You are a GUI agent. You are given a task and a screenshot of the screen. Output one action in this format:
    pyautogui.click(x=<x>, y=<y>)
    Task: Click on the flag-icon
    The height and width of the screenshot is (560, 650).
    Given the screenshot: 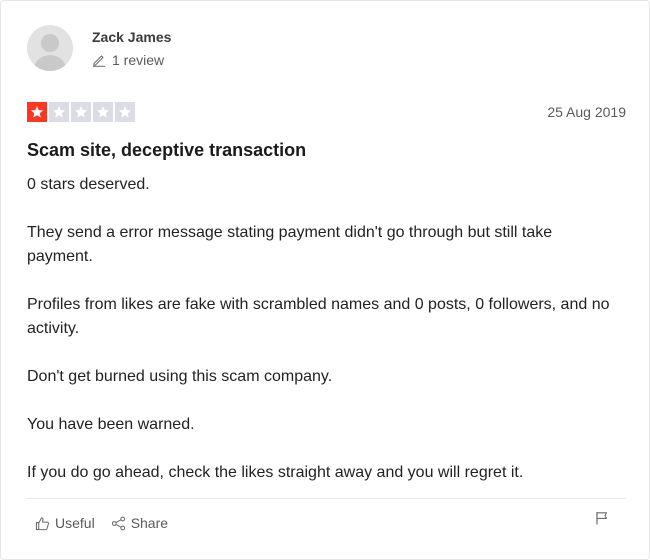 What is the action you would take?
    pyautogui.click(x=602, y=518)
    